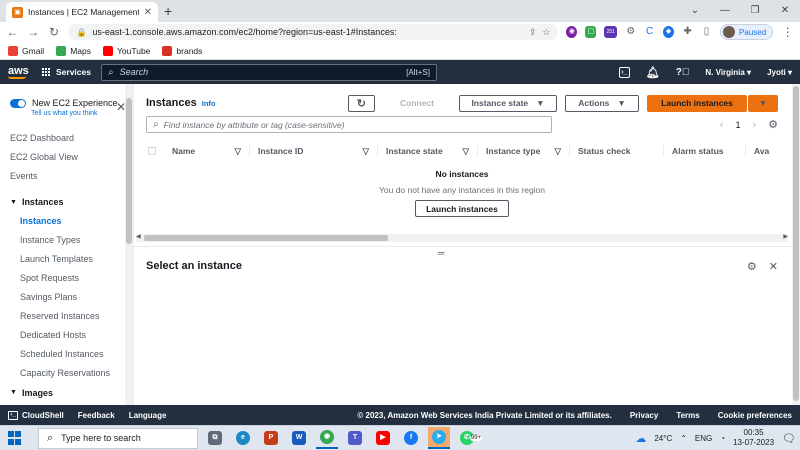 This screenshot has width=800, height=450. I want to click on language-link: Language, so click(148, 415).